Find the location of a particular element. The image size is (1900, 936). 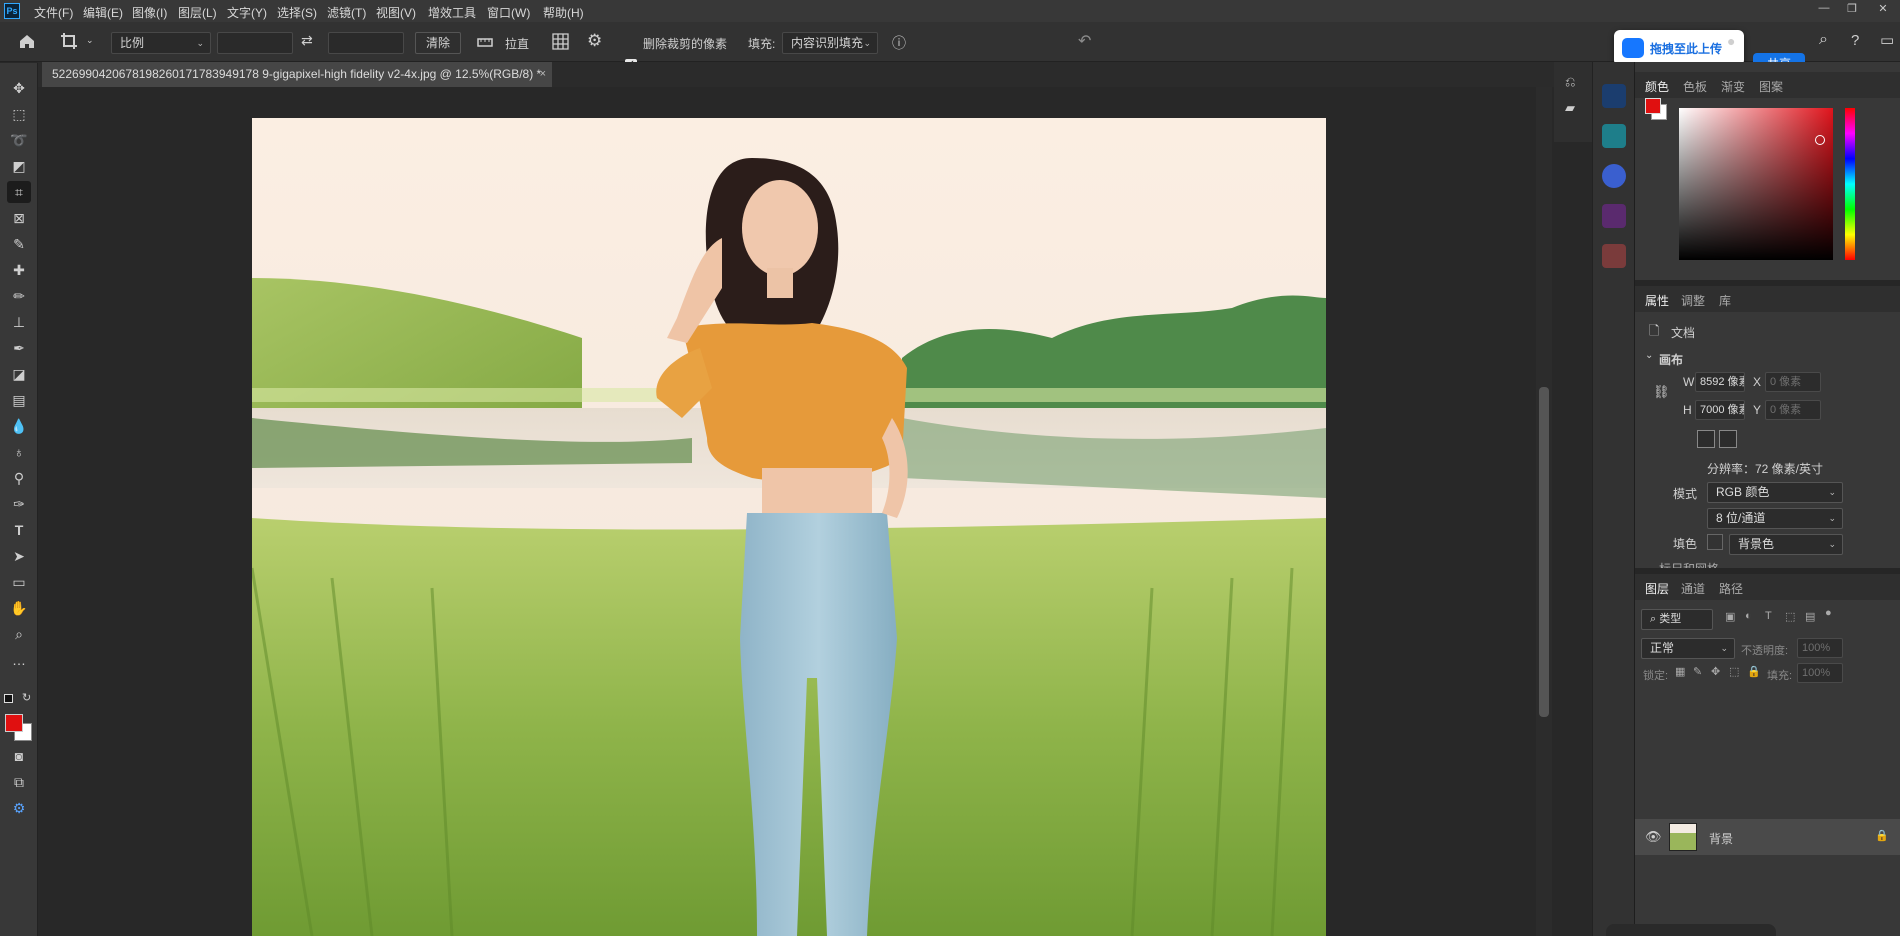

brush-tool-icon: ✏ is located at coordinates (19, 296).